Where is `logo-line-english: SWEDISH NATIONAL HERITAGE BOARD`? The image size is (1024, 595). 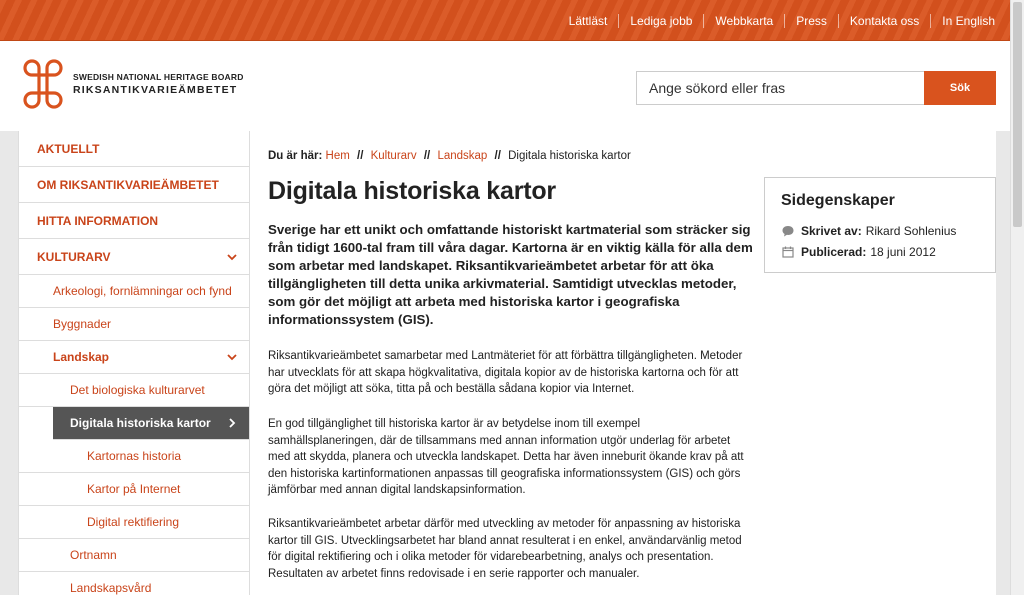 logo-line-english: SWEDISH NATIONAL HERITAGE BOARD is located at coordinates (158, 77).